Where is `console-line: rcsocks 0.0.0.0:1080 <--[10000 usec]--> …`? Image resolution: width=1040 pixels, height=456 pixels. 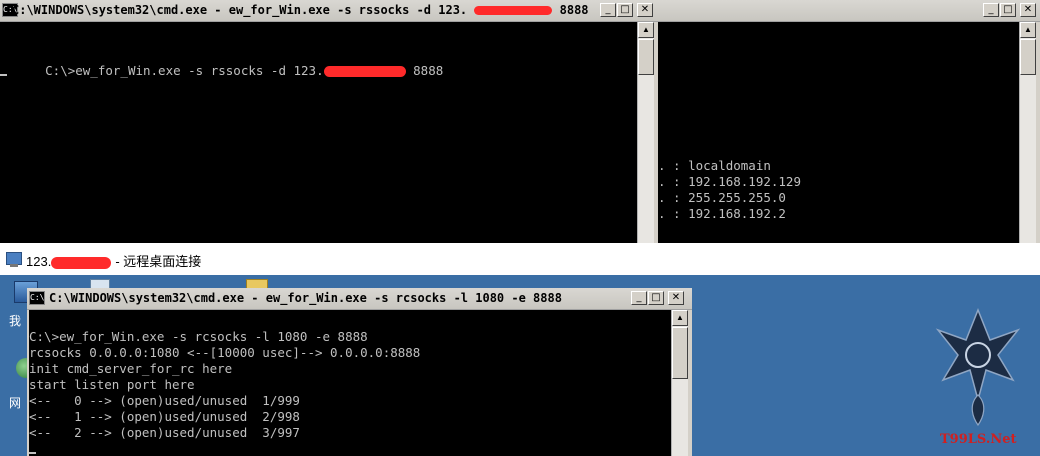
console-line: rcsocks 0.0.0.0:1080 <--[10000 usec]--> … is located at coordinates (225, 352).